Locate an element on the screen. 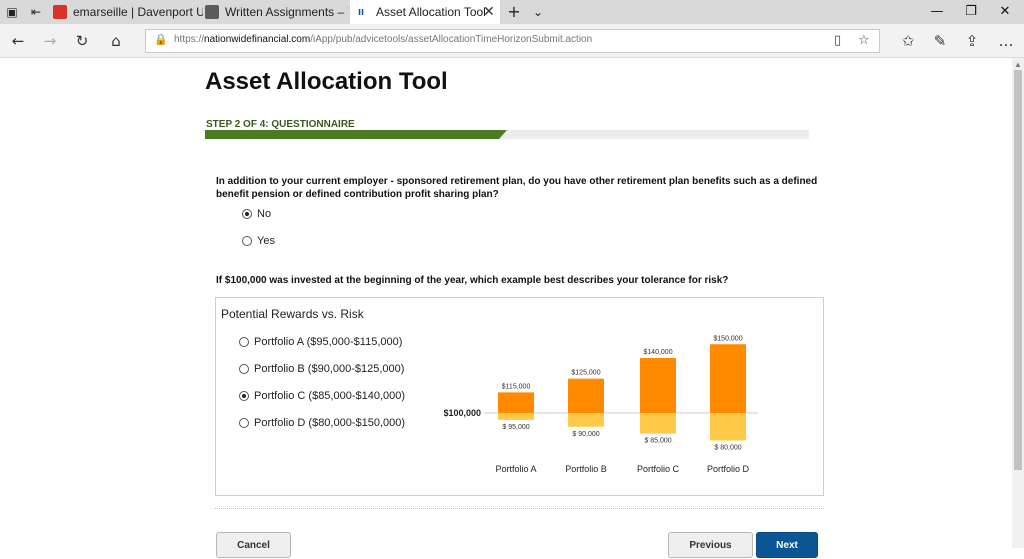  page-title: Asset Allocation Tool is located at coordinates (326, 81).